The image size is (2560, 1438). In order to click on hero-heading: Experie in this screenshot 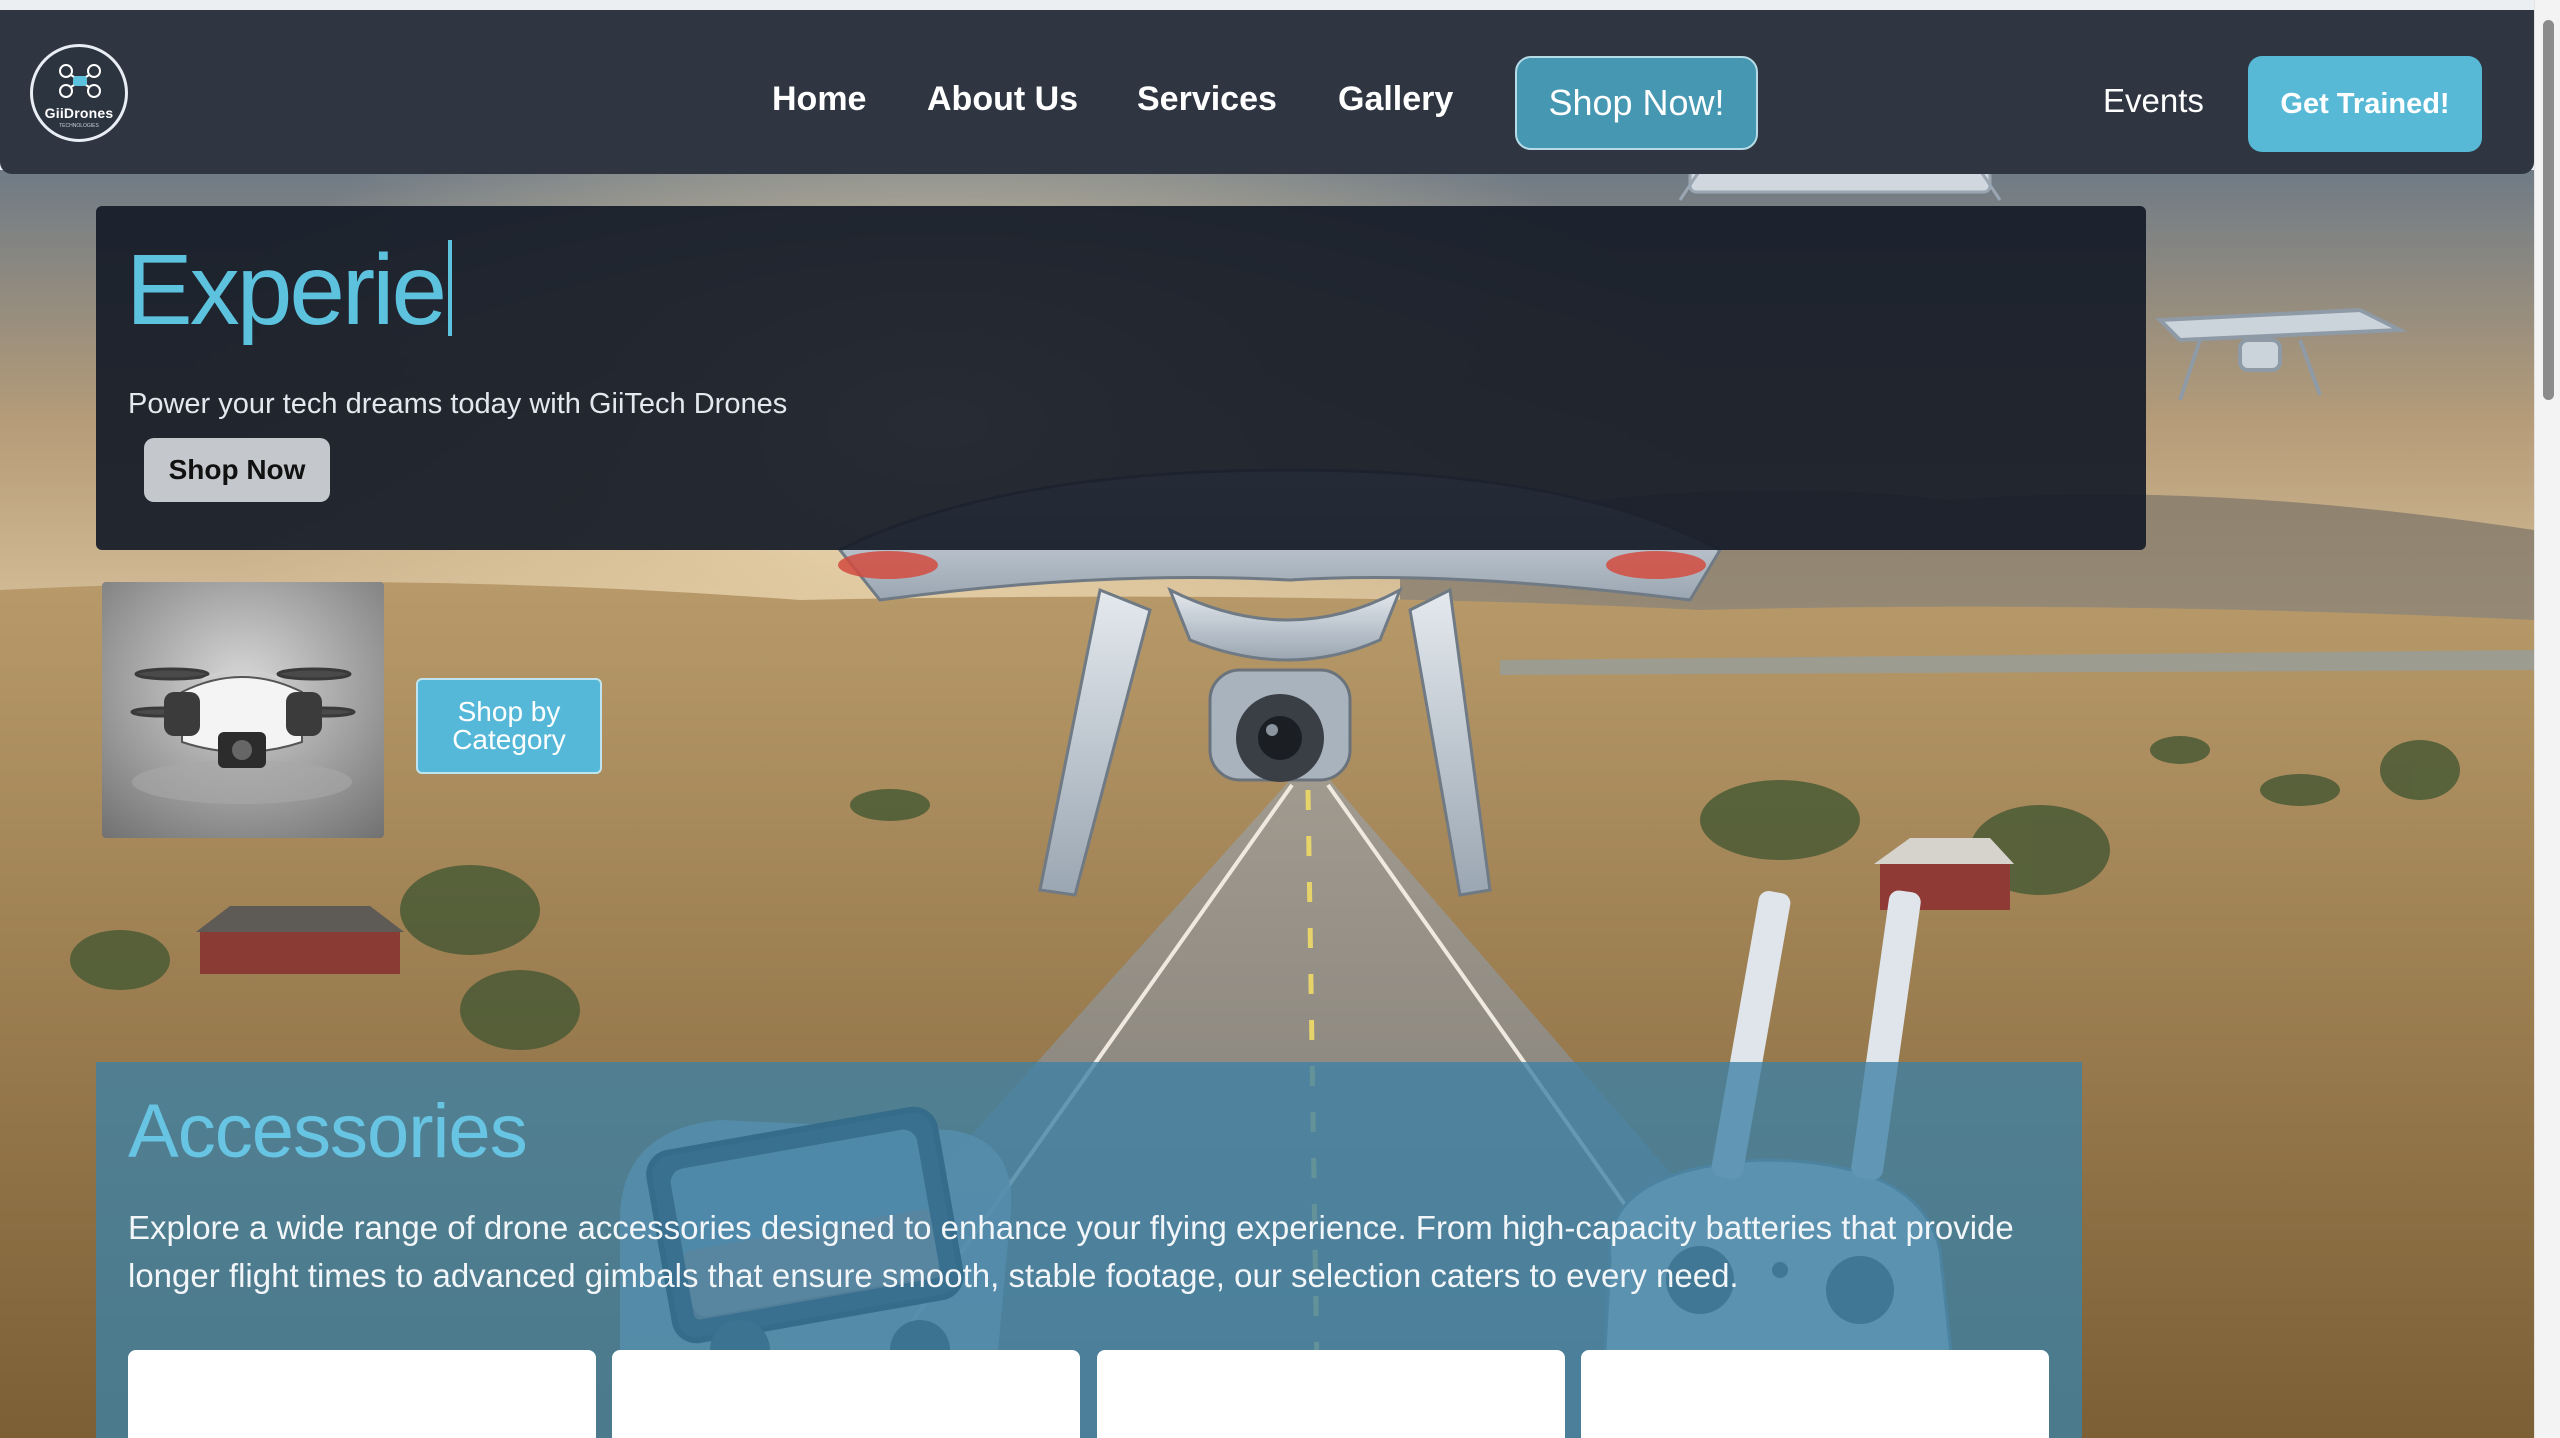, I will do `click(289, 290)`.